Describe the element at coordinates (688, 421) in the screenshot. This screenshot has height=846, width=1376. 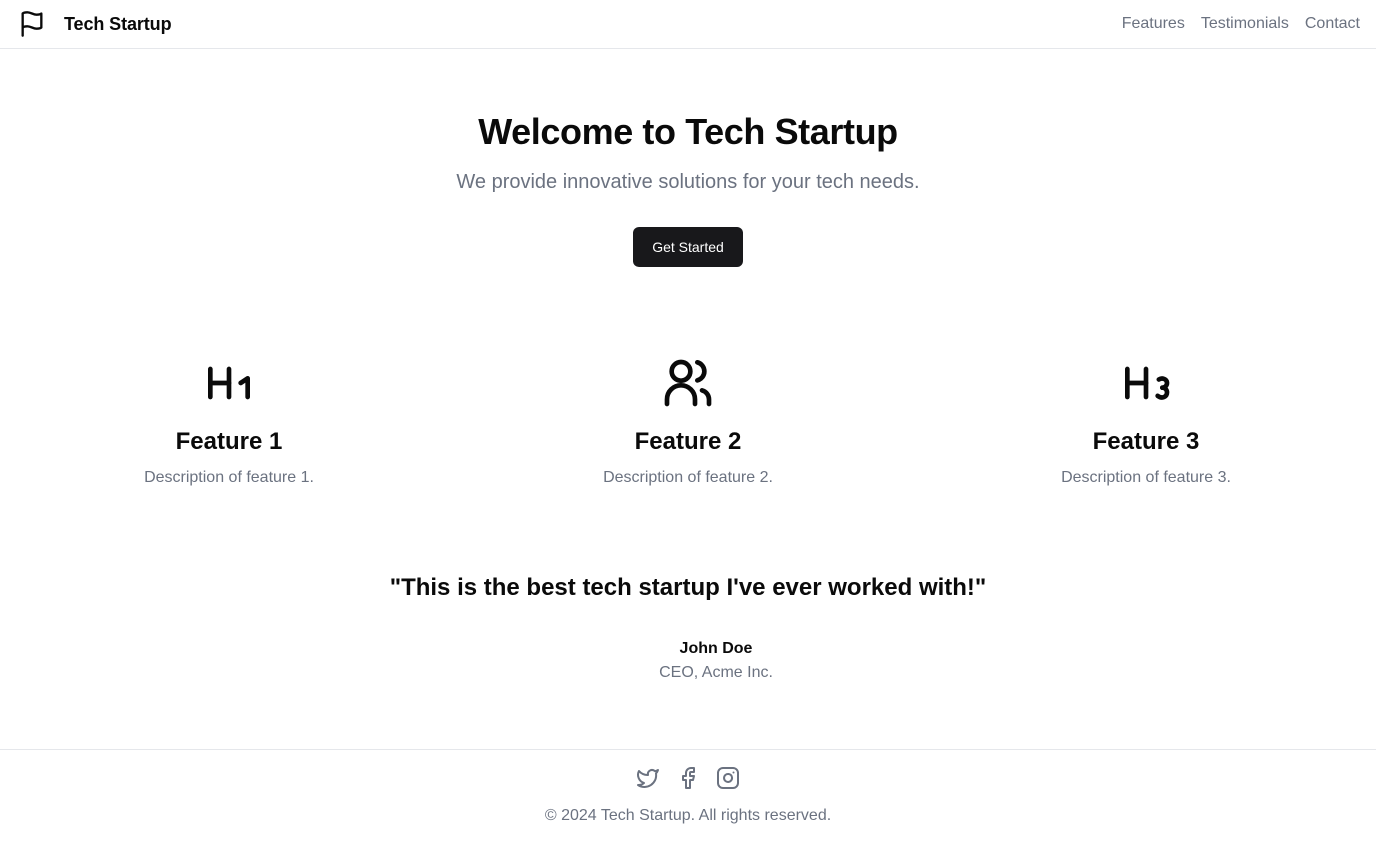
I see `feature-card: Feature 2 Description of feature 2.` at that location.